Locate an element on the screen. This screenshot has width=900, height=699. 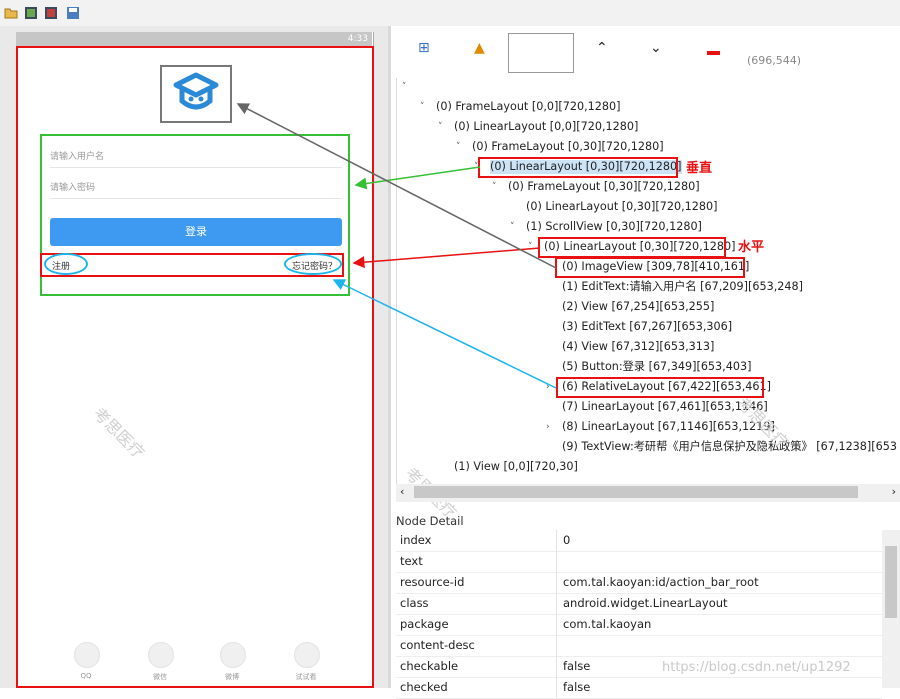
csdn-watermark: https://blog.csdn.net/up1292 is located at coordinates (756, 667).